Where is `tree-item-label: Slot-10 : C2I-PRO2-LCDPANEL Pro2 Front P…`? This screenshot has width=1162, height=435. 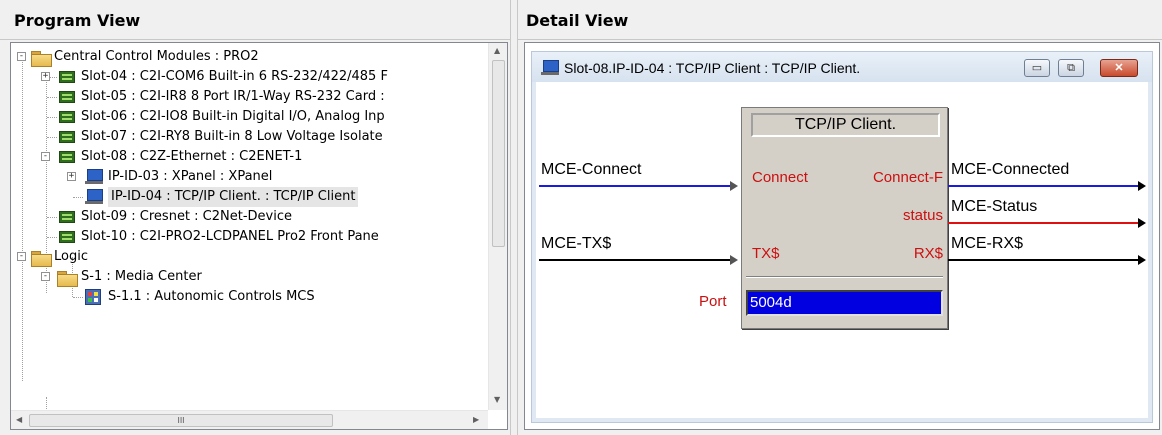
tree-item-label: Slot-10 : C2I-PRO2-LCDPANEL Pro2 Front P… is located at coordinates (230, 236).